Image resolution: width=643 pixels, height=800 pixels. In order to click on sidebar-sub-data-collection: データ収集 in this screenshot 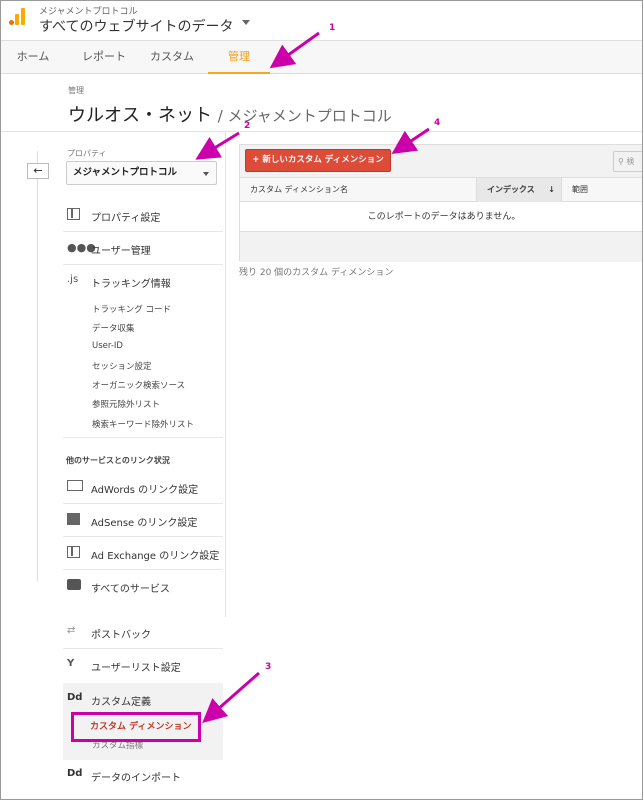, I will do `click(113, 328)`.